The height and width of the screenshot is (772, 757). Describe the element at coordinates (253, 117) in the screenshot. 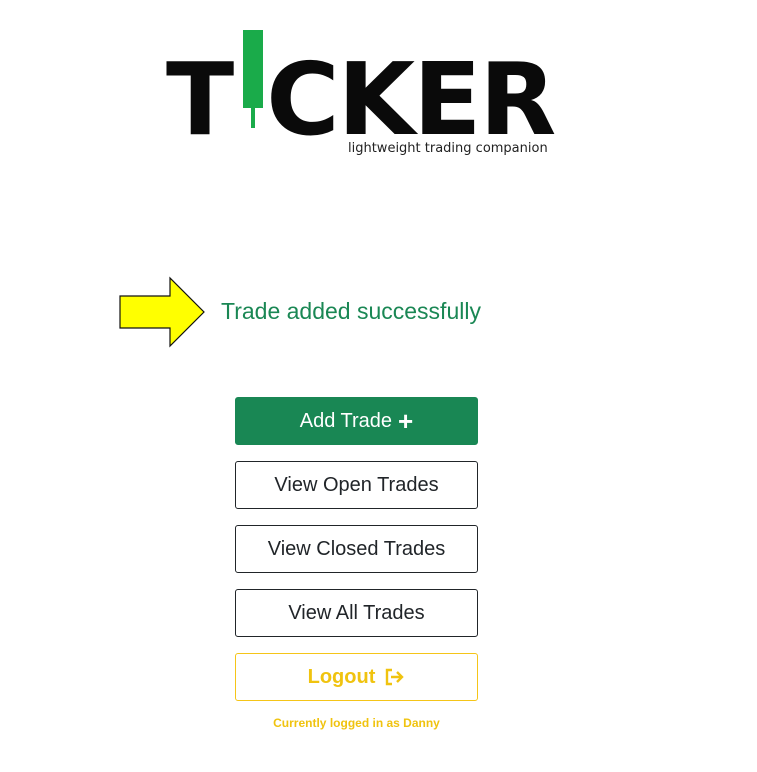

I see `candlestick-wick` at that location.